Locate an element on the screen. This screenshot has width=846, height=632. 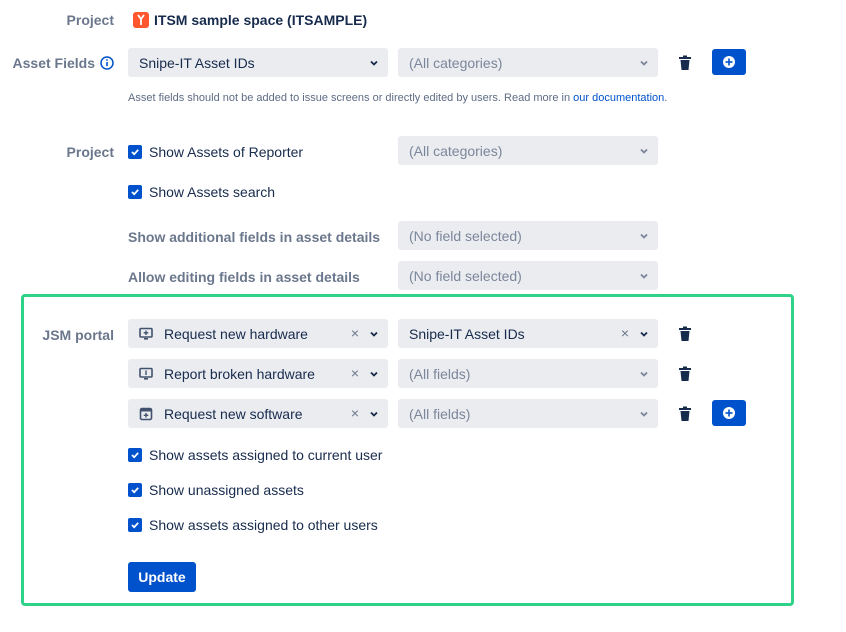
request-type-select-1: Request new hardware × is located at coordinates (258, 333).